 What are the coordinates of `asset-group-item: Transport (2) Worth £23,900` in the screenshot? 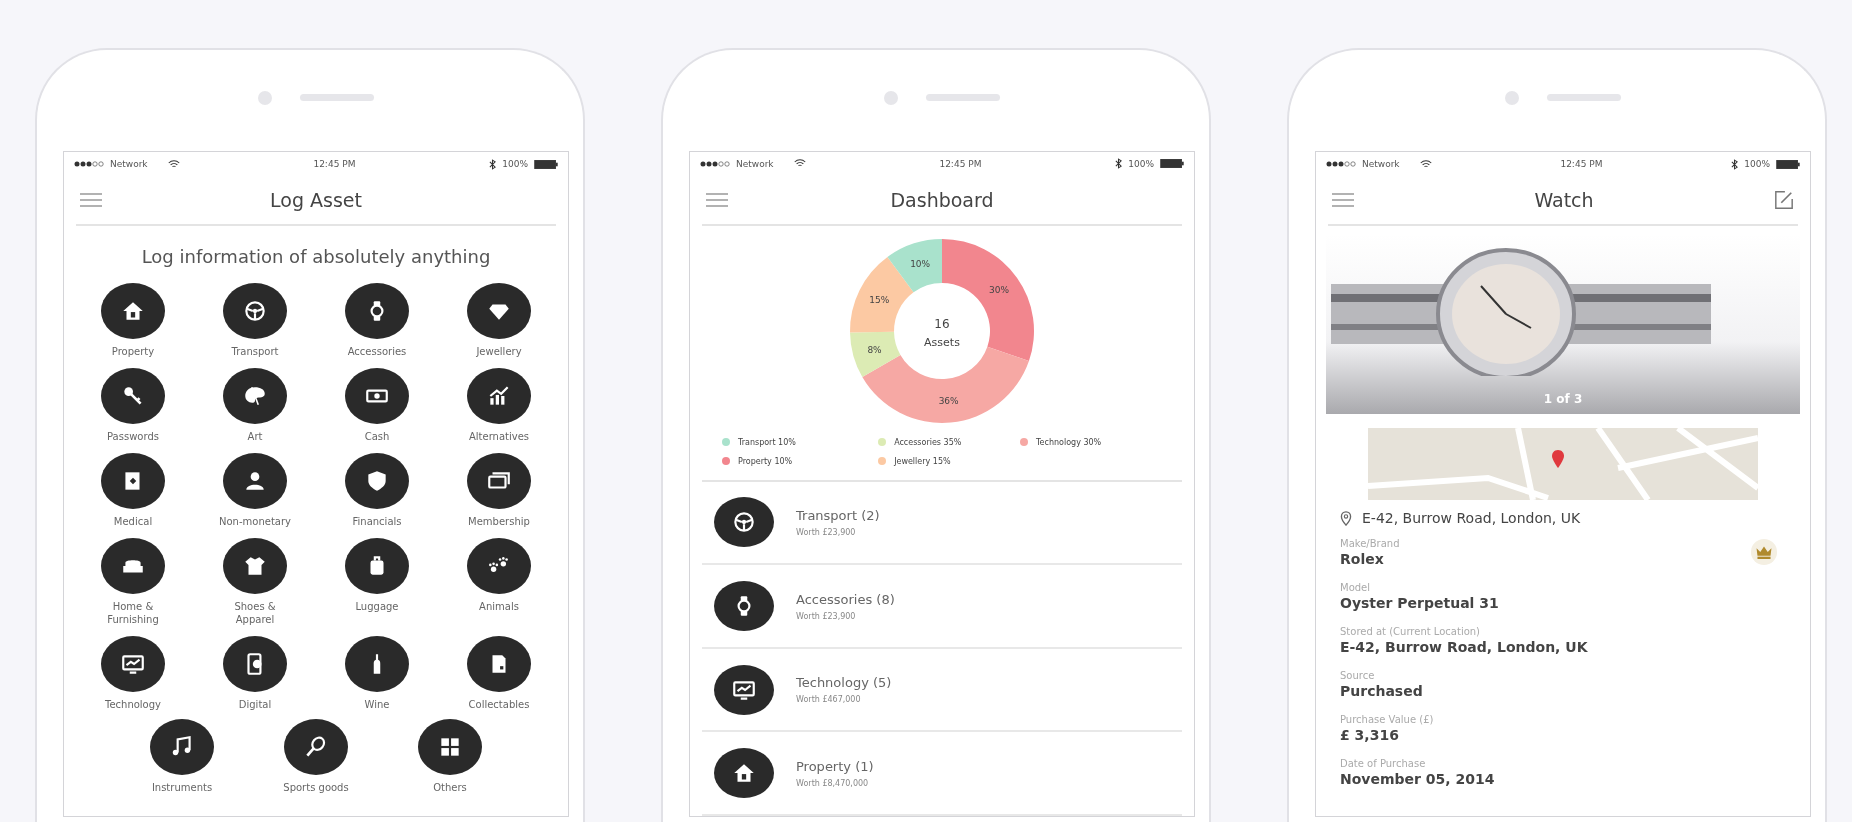 It's located at (942, 523).